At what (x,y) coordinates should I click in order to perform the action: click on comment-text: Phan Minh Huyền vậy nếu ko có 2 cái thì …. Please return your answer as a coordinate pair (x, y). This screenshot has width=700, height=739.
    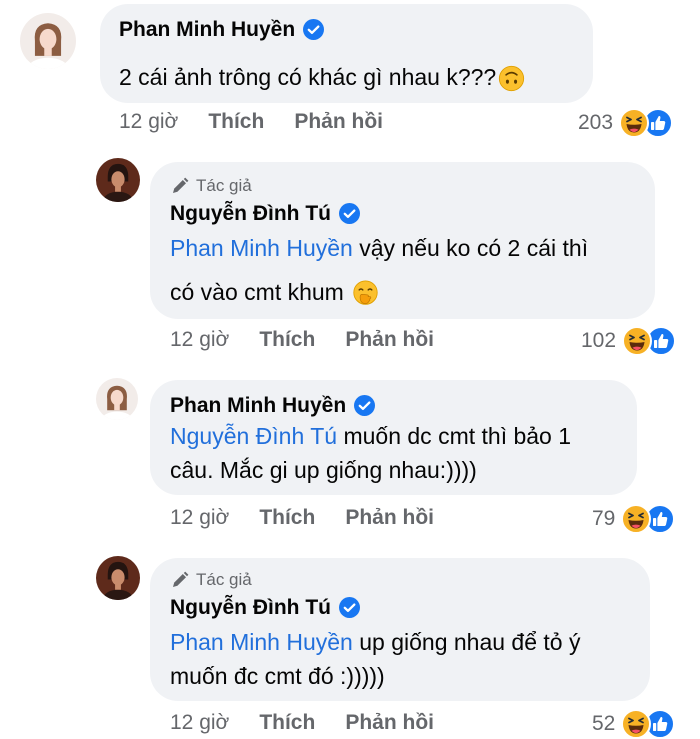
    Looking at the image, I should click on (379, 270).